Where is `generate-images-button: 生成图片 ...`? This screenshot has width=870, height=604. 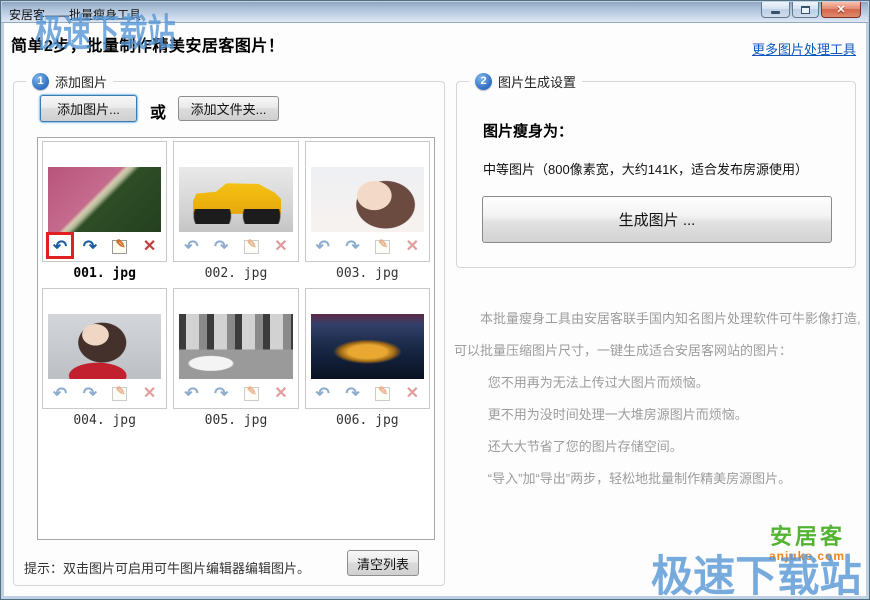
generate-images-button: 生成图片 ... is located at coordinates (657, 219).